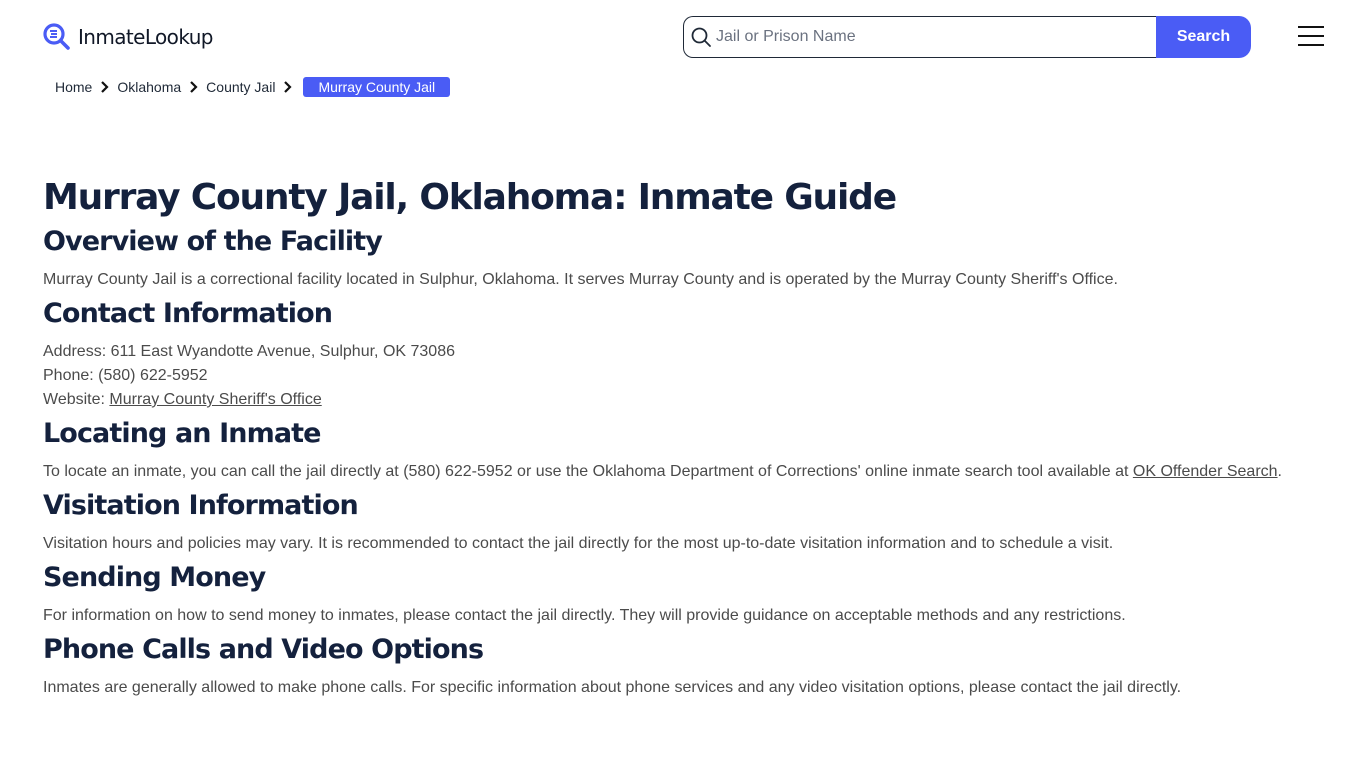 This screenshot has width=1366, height=768. What do you see at coordinates (154, 577) in the screenshot?
I see `section-heading: Sending Money` at bounding box center [154, 577].